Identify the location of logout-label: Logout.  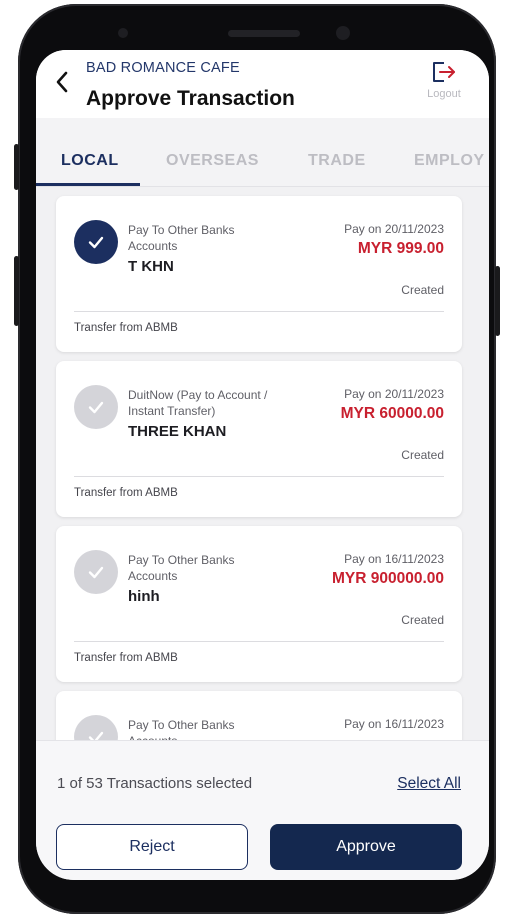
(444, 94).